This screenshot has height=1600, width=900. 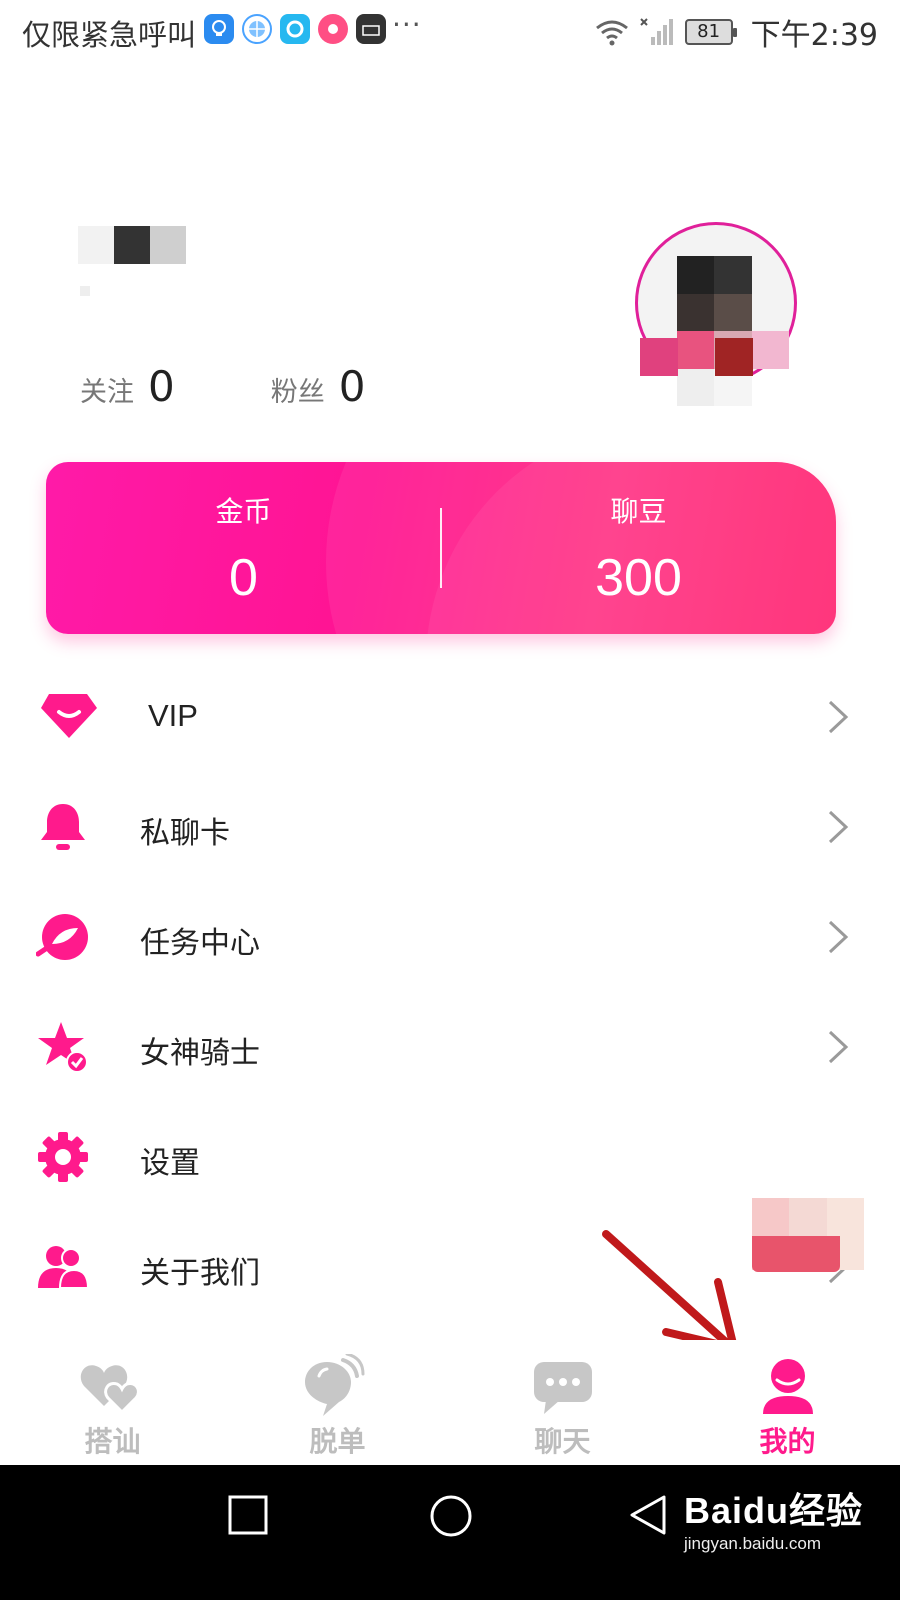 I want to click on tab-chat: 聊天, so click(x=562, y=1402).